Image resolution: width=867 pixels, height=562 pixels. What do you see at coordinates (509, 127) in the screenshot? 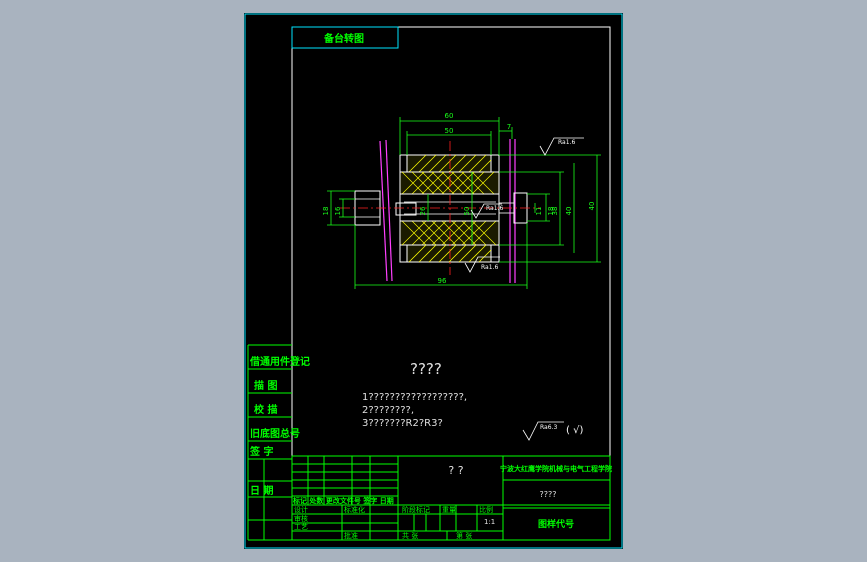
I see `dim-7: 7` at bounding box center [509, 127].